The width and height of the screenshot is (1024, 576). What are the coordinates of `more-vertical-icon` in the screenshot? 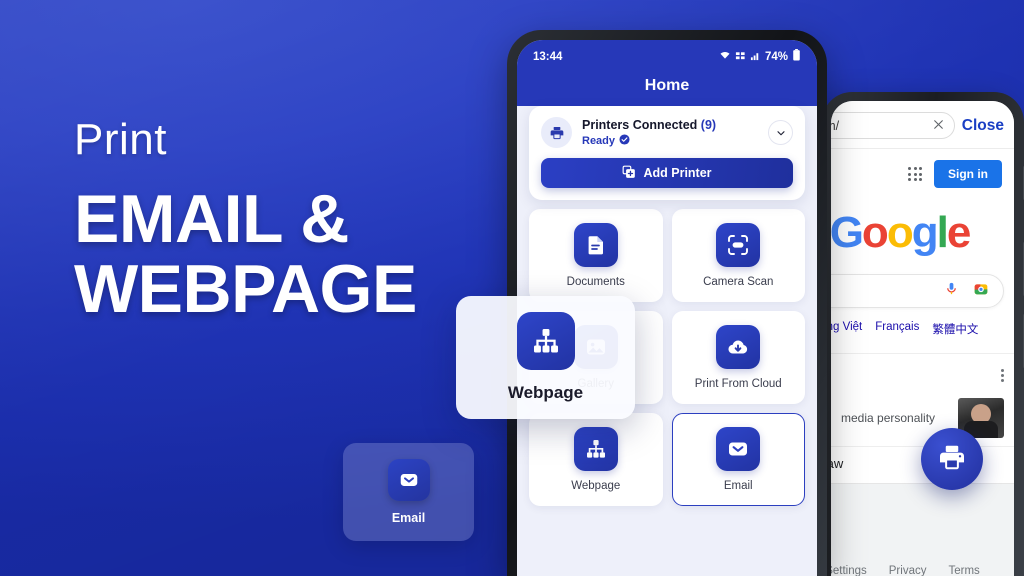 It's located at (1002, 373).